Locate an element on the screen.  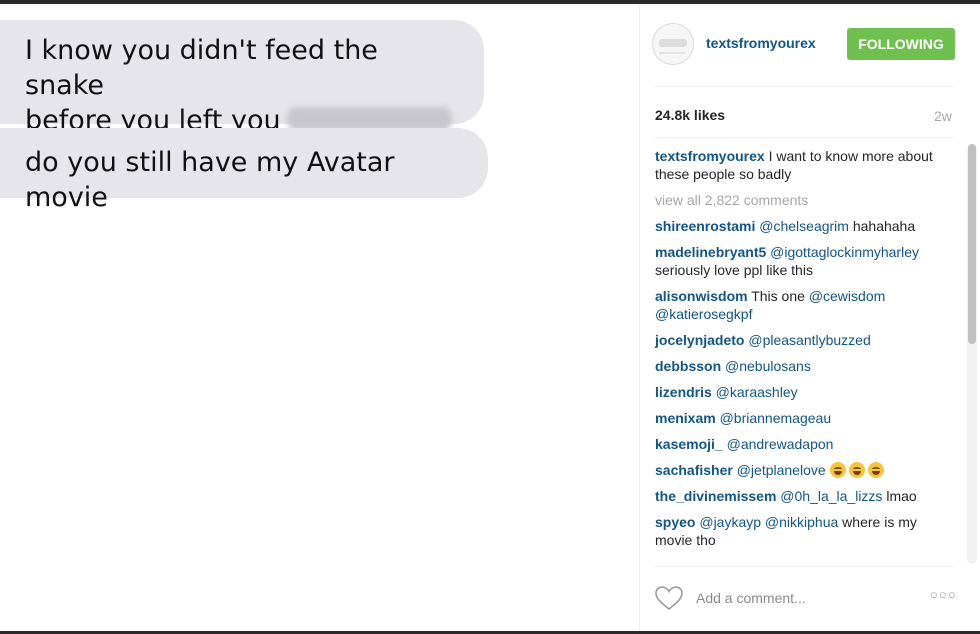
comment-item: menixam @briannemageau is located at coordinates (797, 418).